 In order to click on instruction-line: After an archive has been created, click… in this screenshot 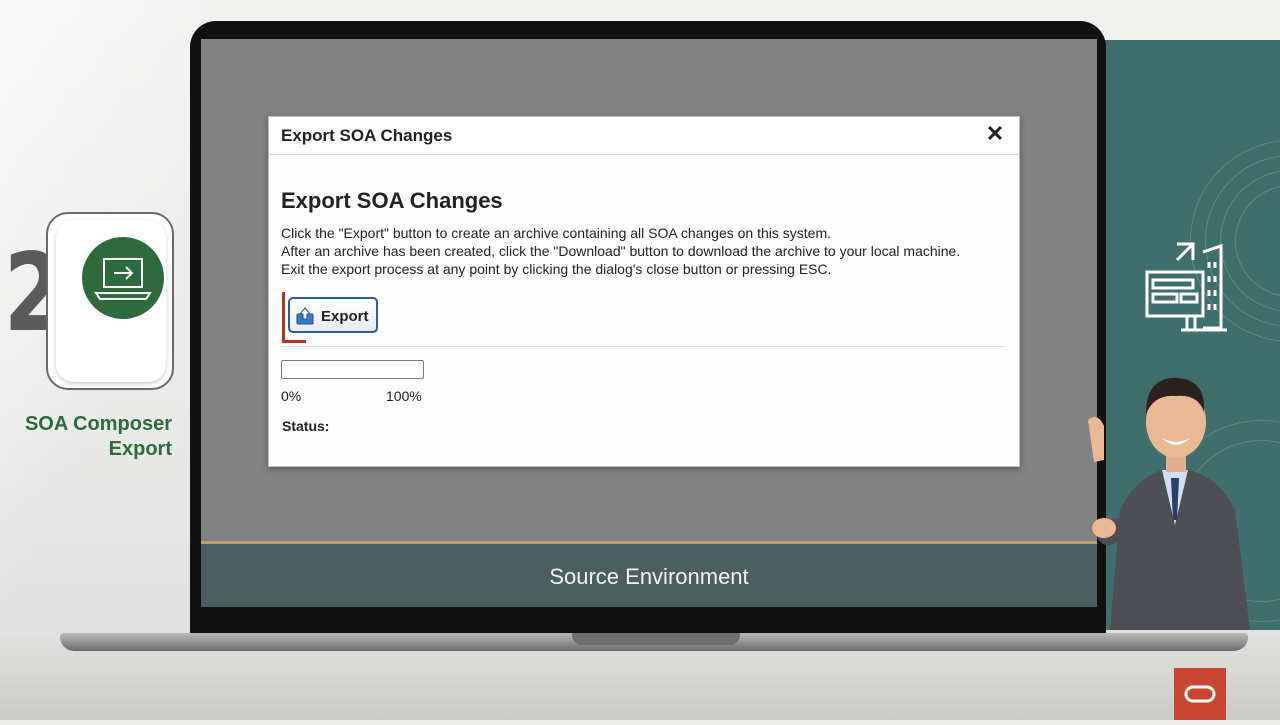, I will do `click(621, 251)`.